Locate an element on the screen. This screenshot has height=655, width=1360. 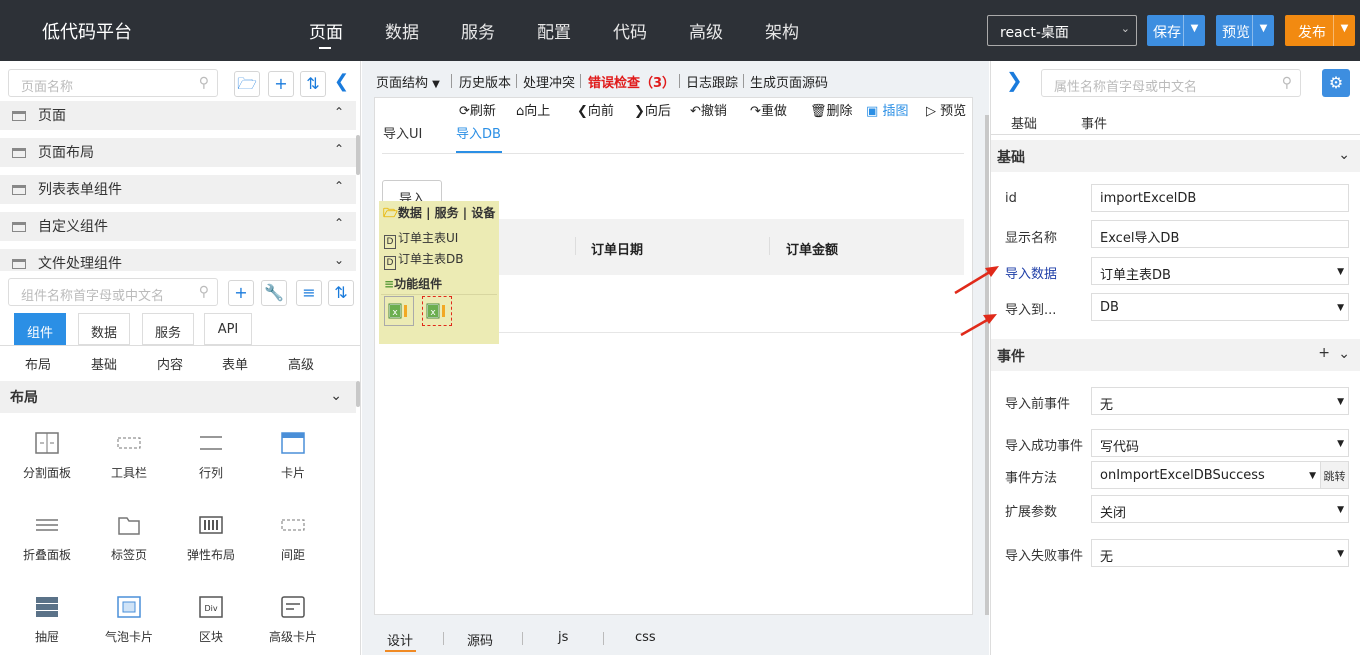
nav-architecture: 架构 is located at coordinates (782, 30).